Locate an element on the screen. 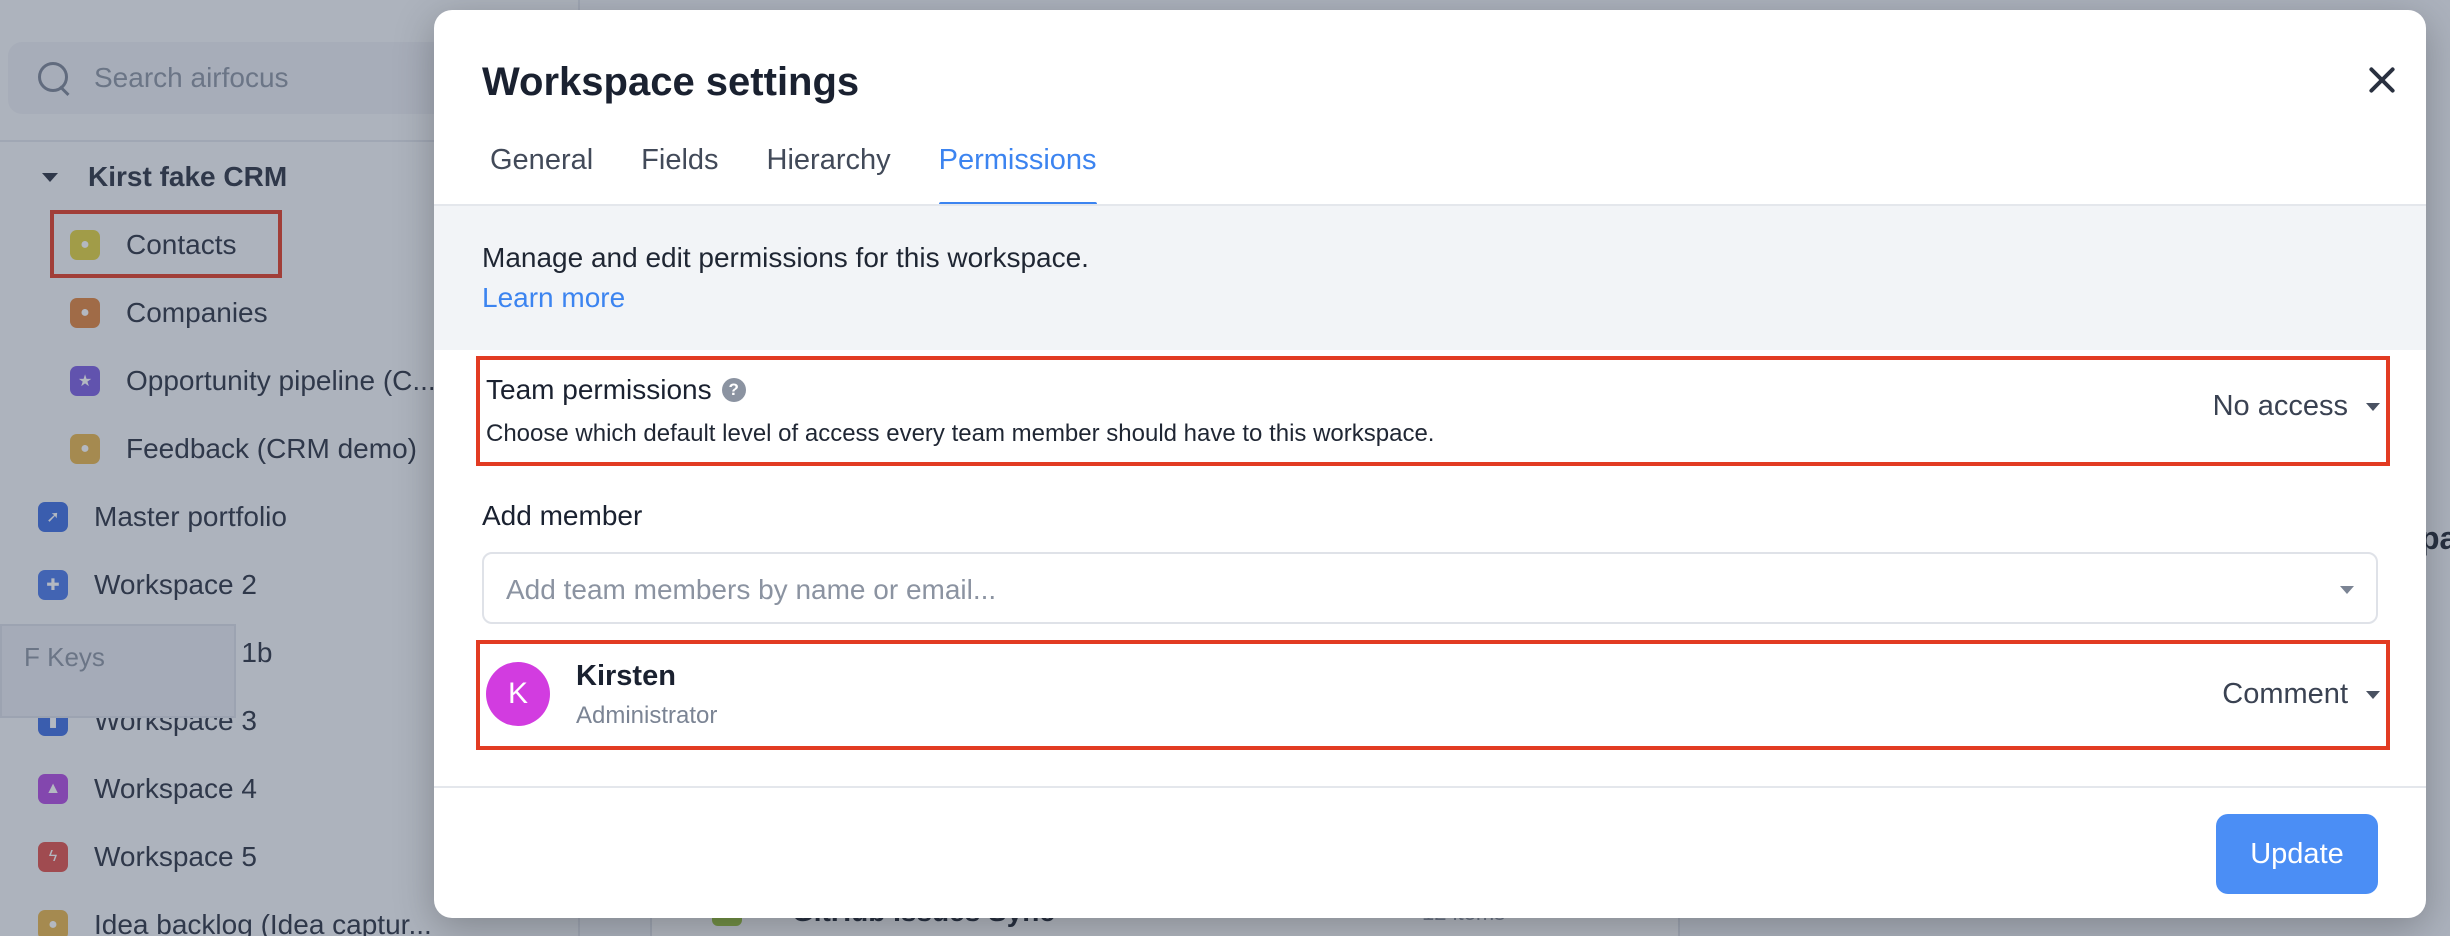  settings-tabs: General Fields Hierarchy Permissions is located at coordinates (817, 171).